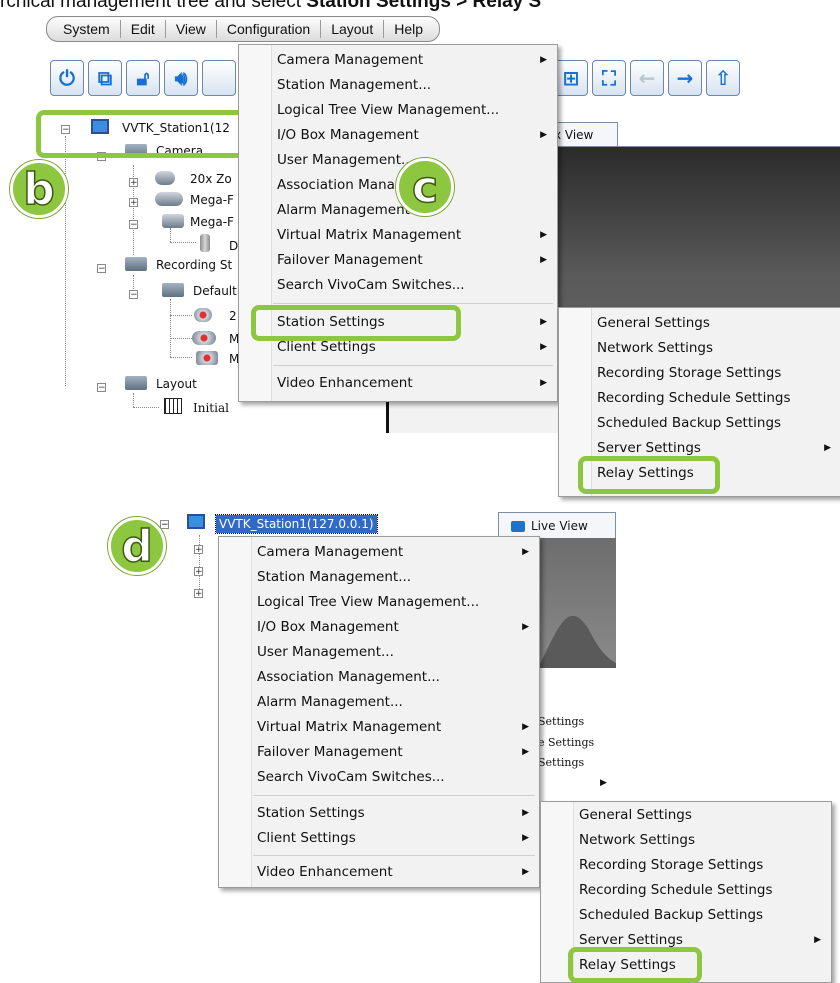 The height and width of the screenshot is (983, 840). What do you see at coordinates (559, 526) in the screenshot?
I see `tab-live-view-label: Live View` at bounding box center [559, 526].